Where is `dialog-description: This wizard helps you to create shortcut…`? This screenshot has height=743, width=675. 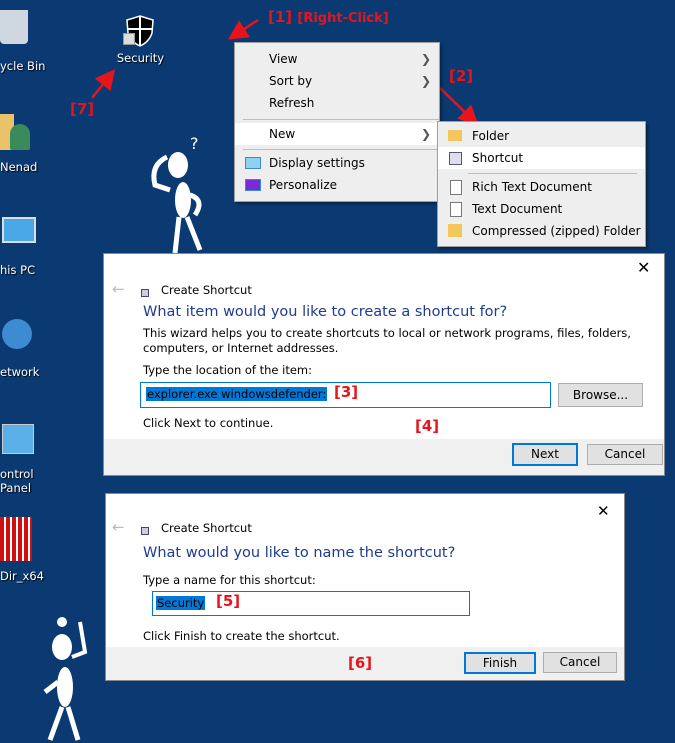 dialog-description: This wizard helps you to create shortcut… is located at coordinates (387, 340).